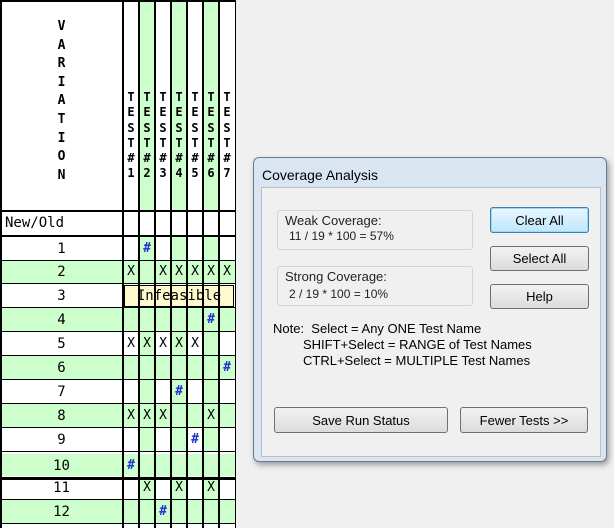 This screenshot has width=614, height=528. What do you see at coordinates (61, 511) in the screenshot?
I see `row-number: 12` at bounding box center [61, 511].